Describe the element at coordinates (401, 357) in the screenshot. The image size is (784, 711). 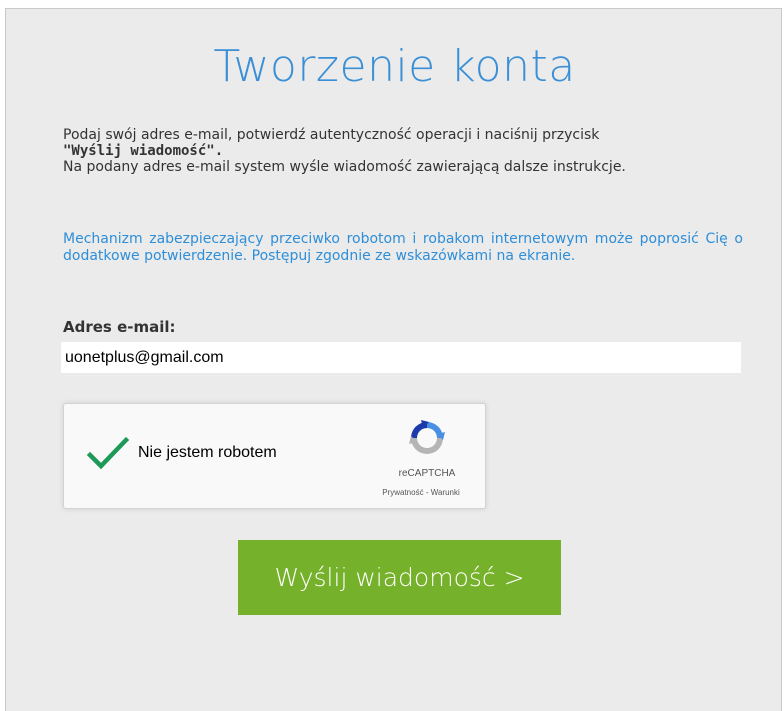
I see `email-input` at that location.